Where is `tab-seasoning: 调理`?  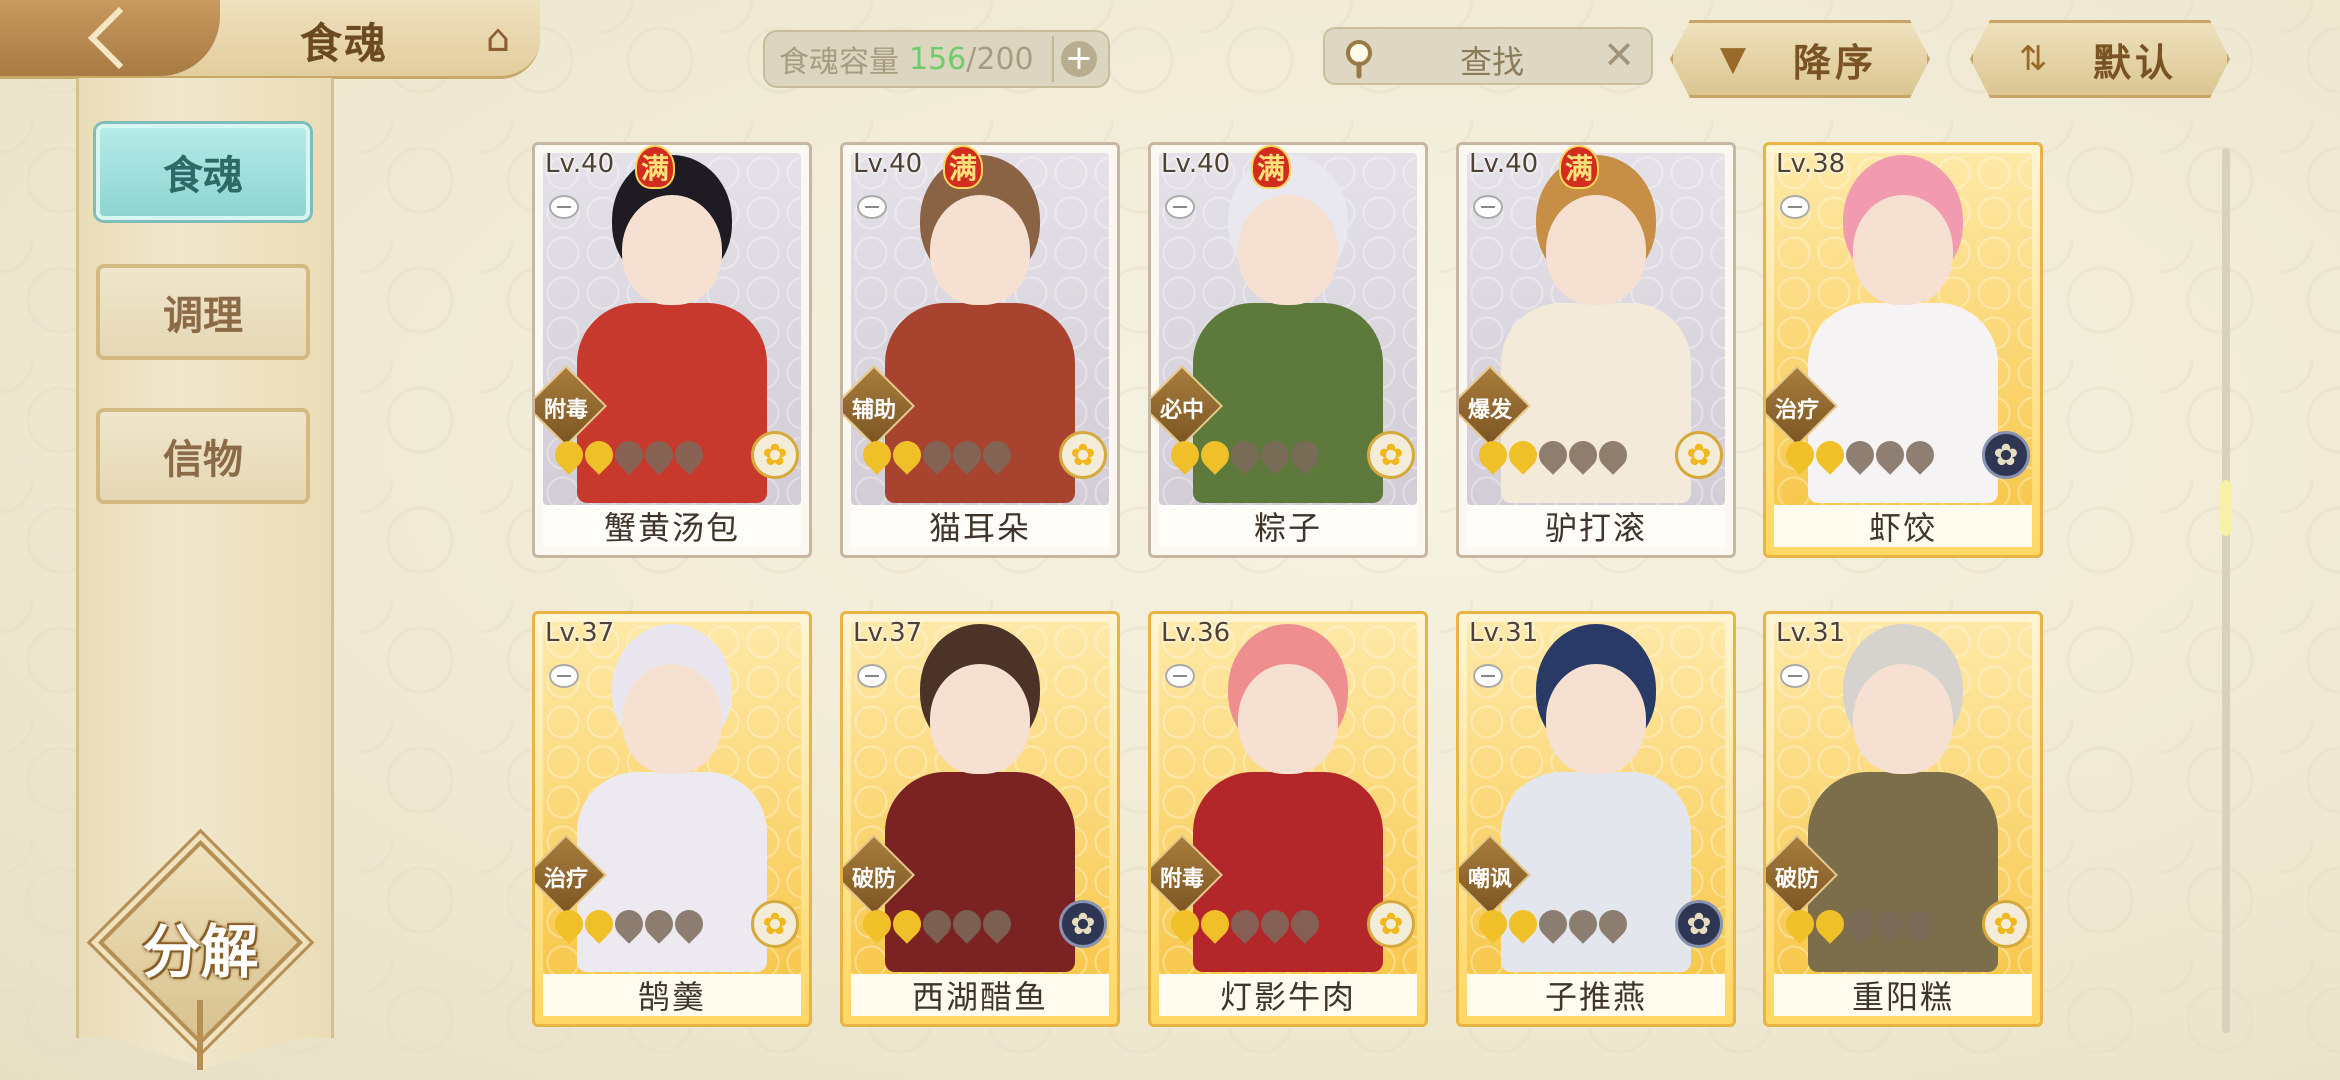 tab-seasoning: 调理 is located at coordinates (203, 312).